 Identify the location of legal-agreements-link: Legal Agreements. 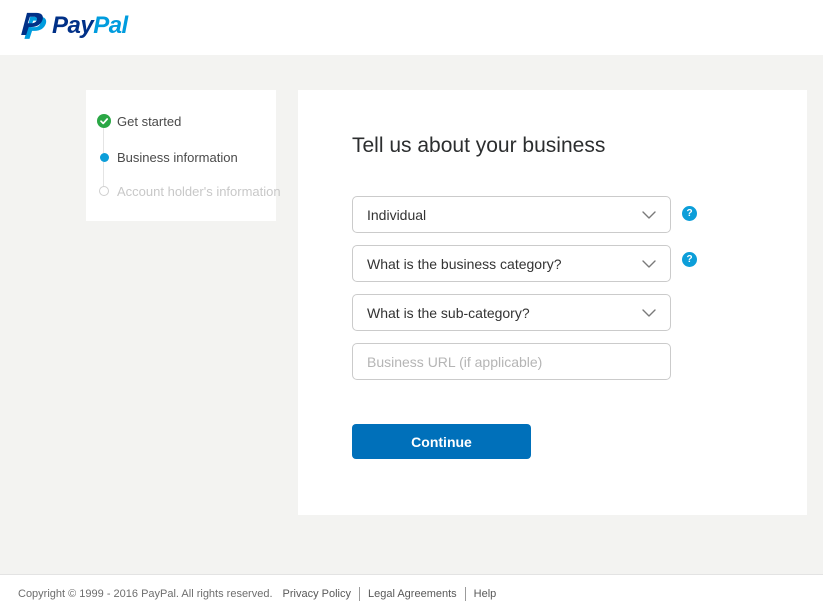
(412, 594).